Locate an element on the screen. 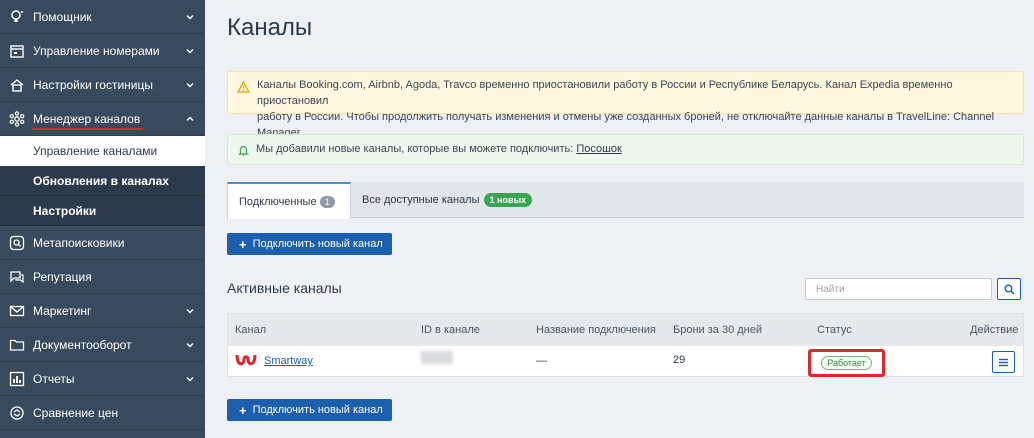 Image resolution: width=1034 pixels, height=438 pixels. sidebar-item-reports: Отчеты is located at coordinates (102, 379).